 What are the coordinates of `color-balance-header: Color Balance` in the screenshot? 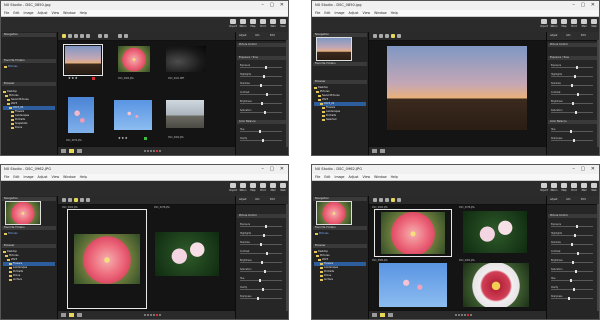 It's located at (573, 122).